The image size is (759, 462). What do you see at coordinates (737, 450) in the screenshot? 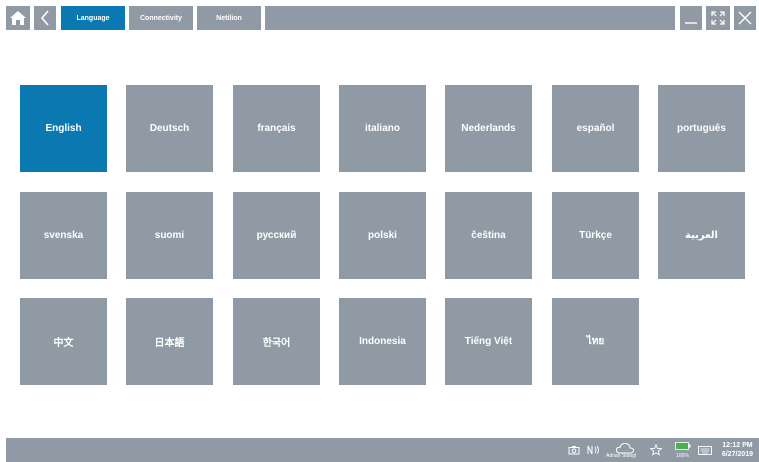
I see `clock: 12:12 PM 6/27/2019` at bounding box center [737, 450].